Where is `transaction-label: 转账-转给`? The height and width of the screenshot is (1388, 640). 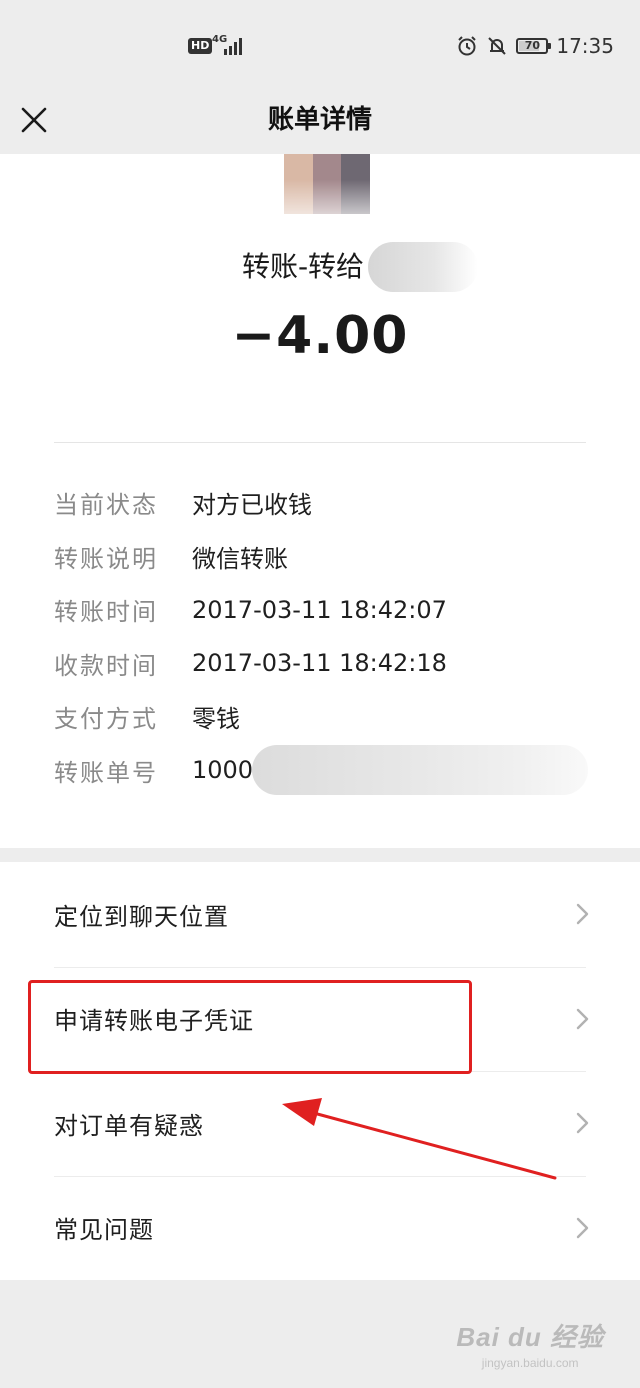 transaction-label: 转账-转给 is located at coordinates (320, 267).